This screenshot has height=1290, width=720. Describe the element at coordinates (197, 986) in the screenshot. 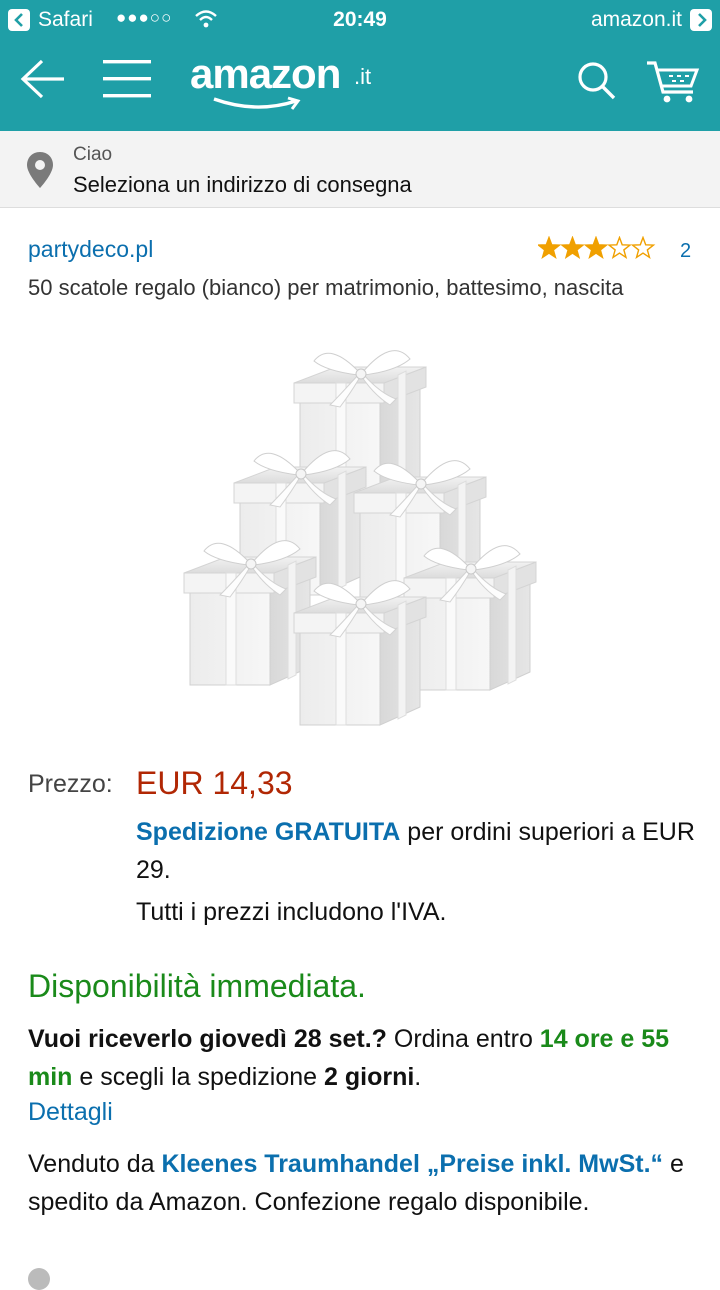

I see `availability-status: Disponibilità immediata.` at that location.